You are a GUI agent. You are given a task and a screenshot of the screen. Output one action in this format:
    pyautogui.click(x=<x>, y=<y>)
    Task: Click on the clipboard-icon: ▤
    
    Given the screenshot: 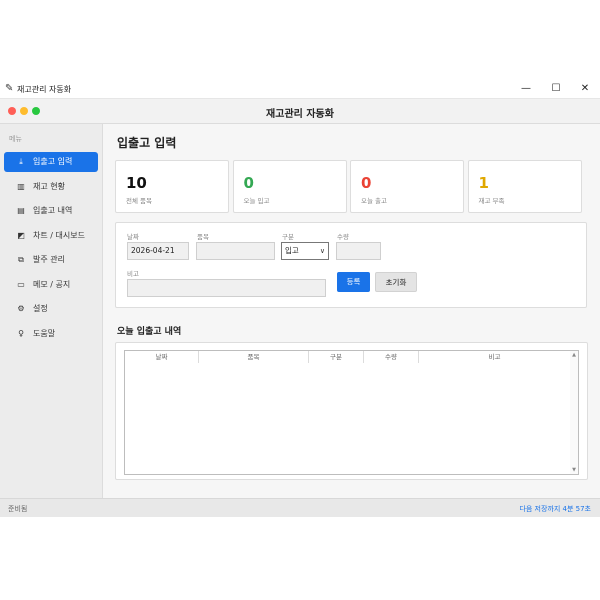 What is the action you would take?
    pyautogui.click(x=21, y=210)
    